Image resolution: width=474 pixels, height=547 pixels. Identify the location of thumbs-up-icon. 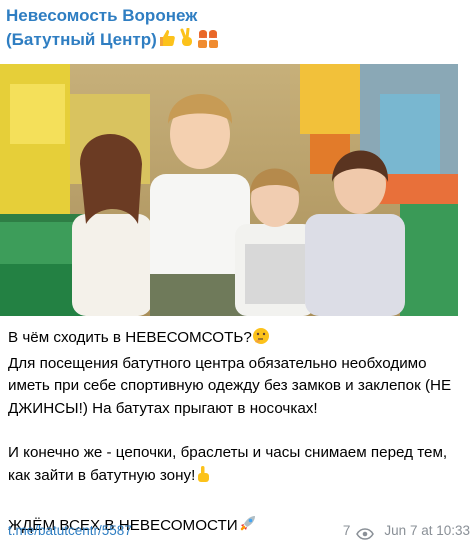
(167, 41).